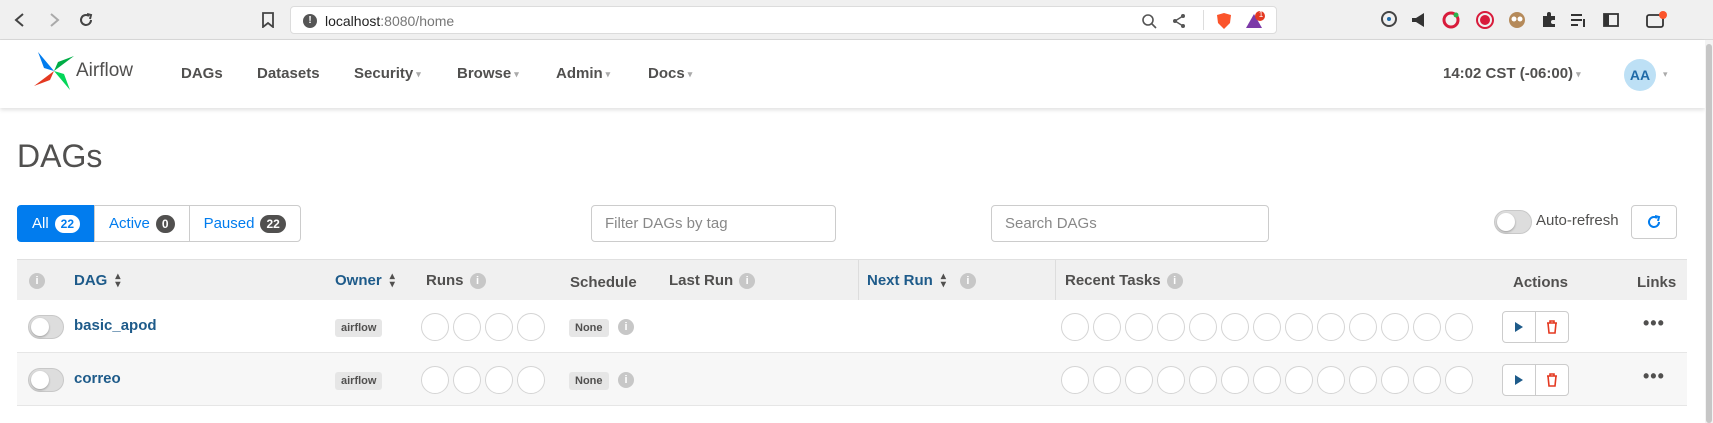 This screenshot has width=1713, height=423. Describe the element at coordinates (86, 20) in the screenshot. I see `reload-icon` at that location.